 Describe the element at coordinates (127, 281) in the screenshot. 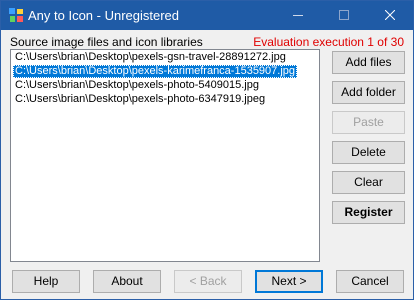

I see `about-button: About` at that location.